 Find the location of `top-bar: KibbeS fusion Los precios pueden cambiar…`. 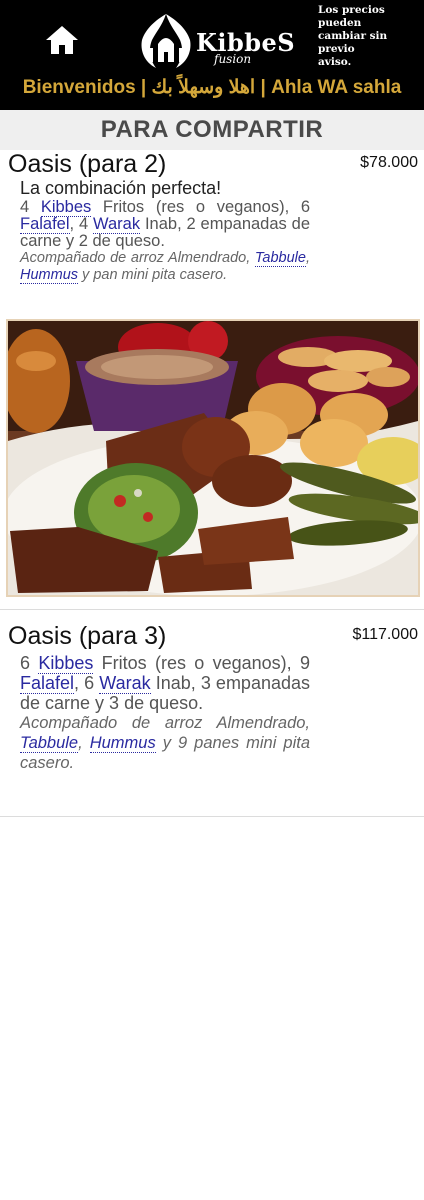

top-bar: KibbeS fusion Los precios pueden cambiar… is located at coordinates (212, 55).